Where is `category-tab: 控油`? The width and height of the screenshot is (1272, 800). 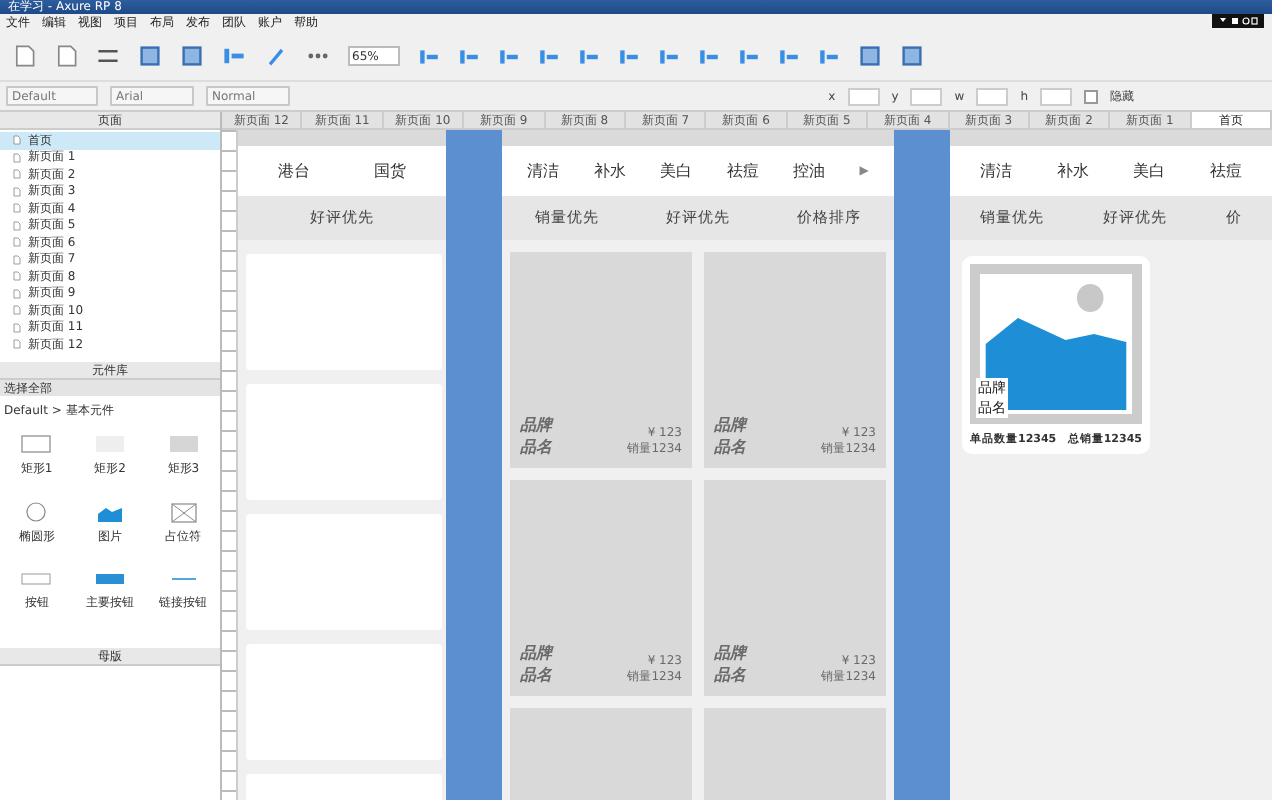
category-tab: 控油 is located at coordinates (808, 171).